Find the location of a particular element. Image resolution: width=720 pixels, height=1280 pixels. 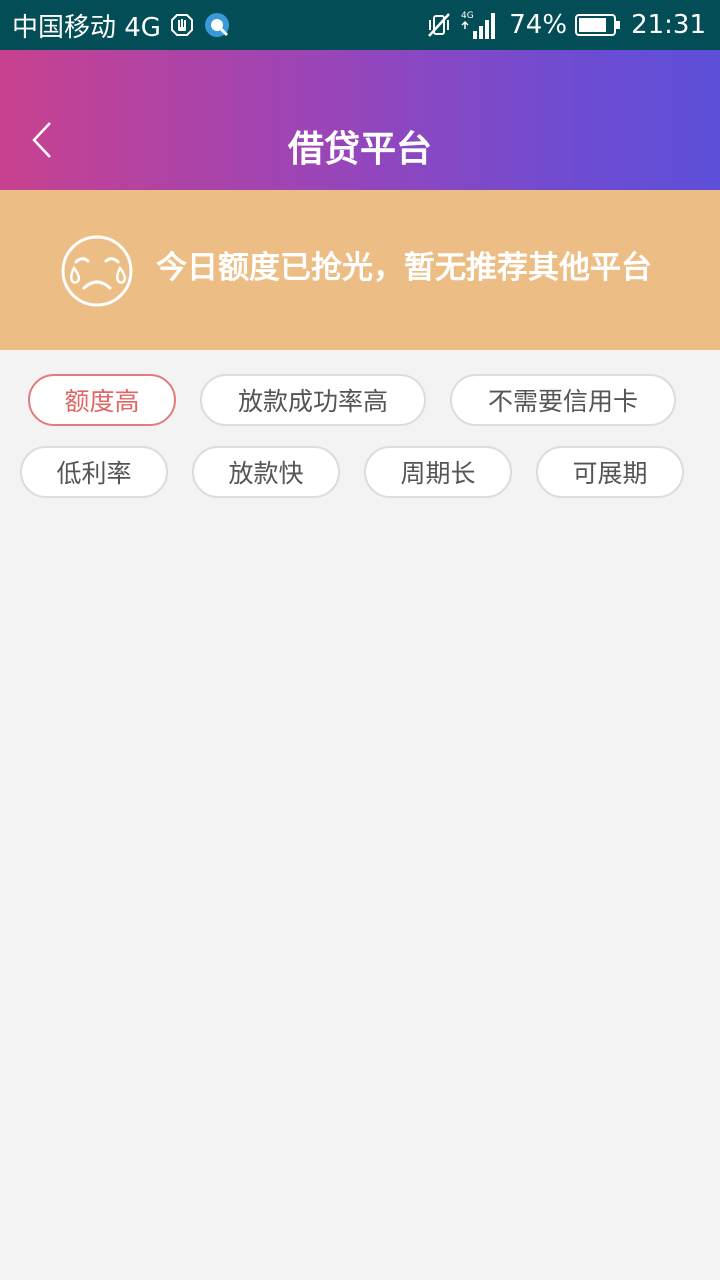

browser-app-icon is located at coordinates (217, 25).